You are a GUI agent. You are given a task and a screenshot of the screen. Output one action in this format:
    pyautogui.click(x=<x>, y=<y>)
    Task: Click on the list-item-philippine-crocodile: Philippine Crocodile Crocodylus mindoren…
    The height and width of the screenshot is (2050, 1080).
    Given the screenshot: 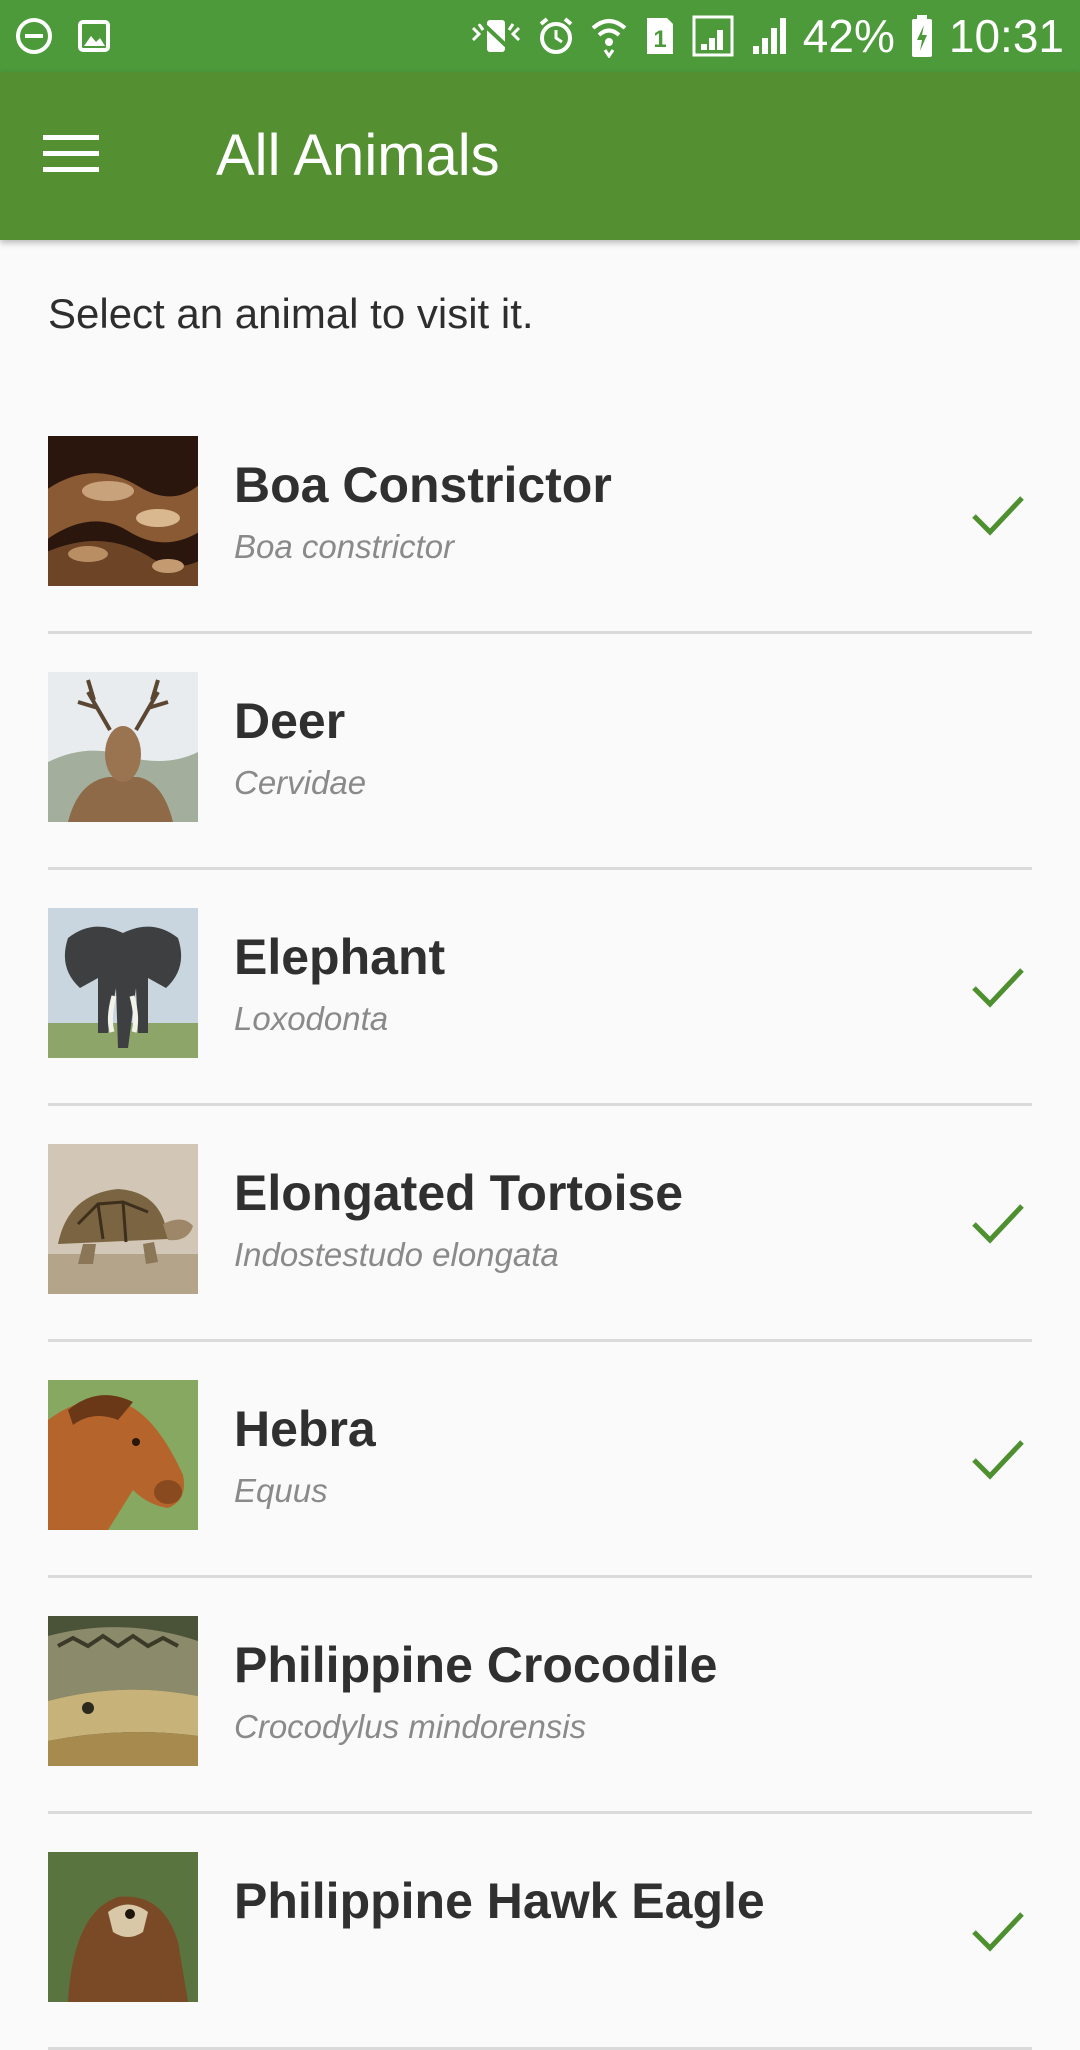 What is the action you would take?
    pyautogui.click(x=540, y=1696)
    